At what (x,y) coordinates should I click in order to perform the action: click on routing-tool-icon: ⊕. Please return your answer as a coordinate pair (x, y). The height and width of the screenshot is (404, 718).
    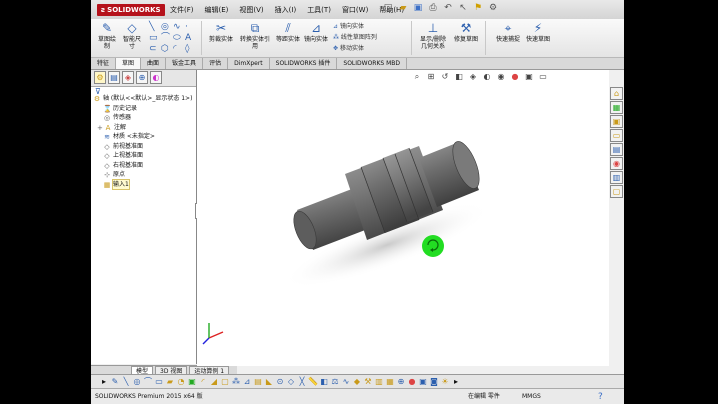
    Looking at the image, I should click on (401, 382).